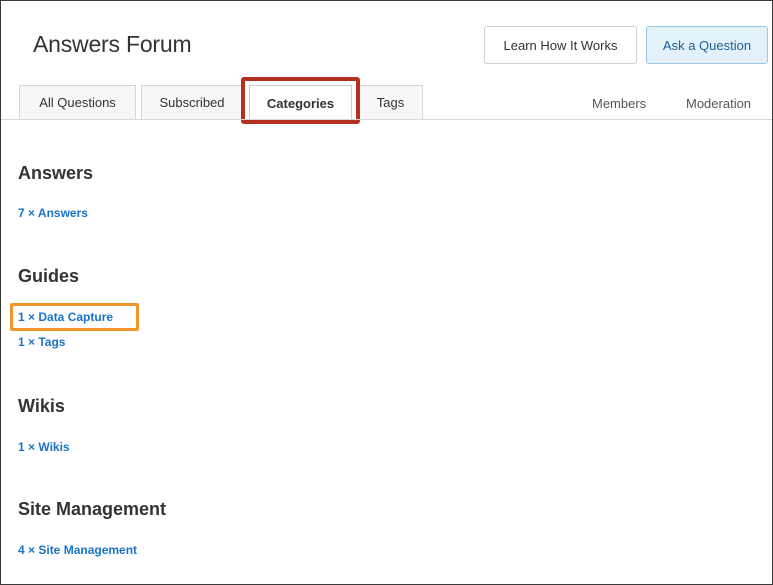 Image resolution: width=773 pixels, height=585 pixels. Describe the element at coordinates (41, 342) in the screenshot. I see `category-link-tags: 1 × Tags` at that location.